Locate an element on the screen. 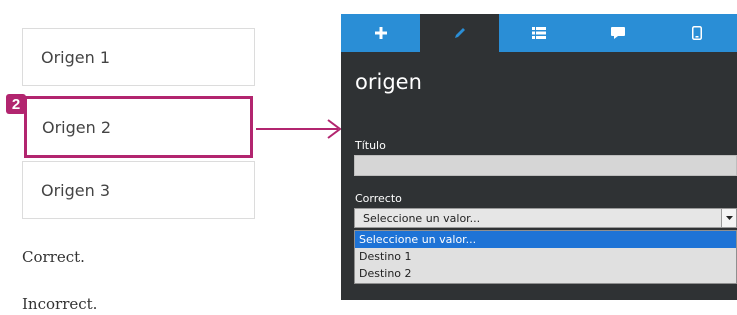 This screenshot has height=315, width=737. comment-icon is located at coordinates (618, 33).